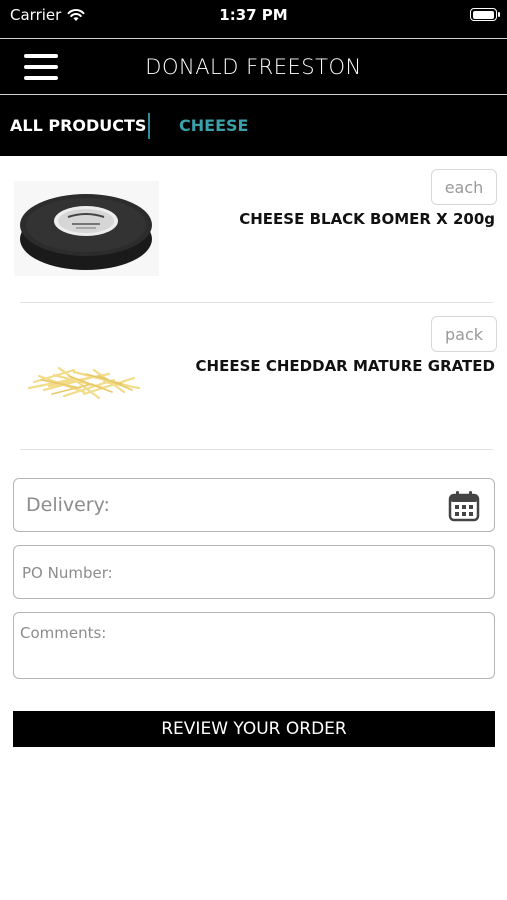 The image size is (507, 900). I want to click on nav-bar: DONALD FREESTON, so click(253, 66).